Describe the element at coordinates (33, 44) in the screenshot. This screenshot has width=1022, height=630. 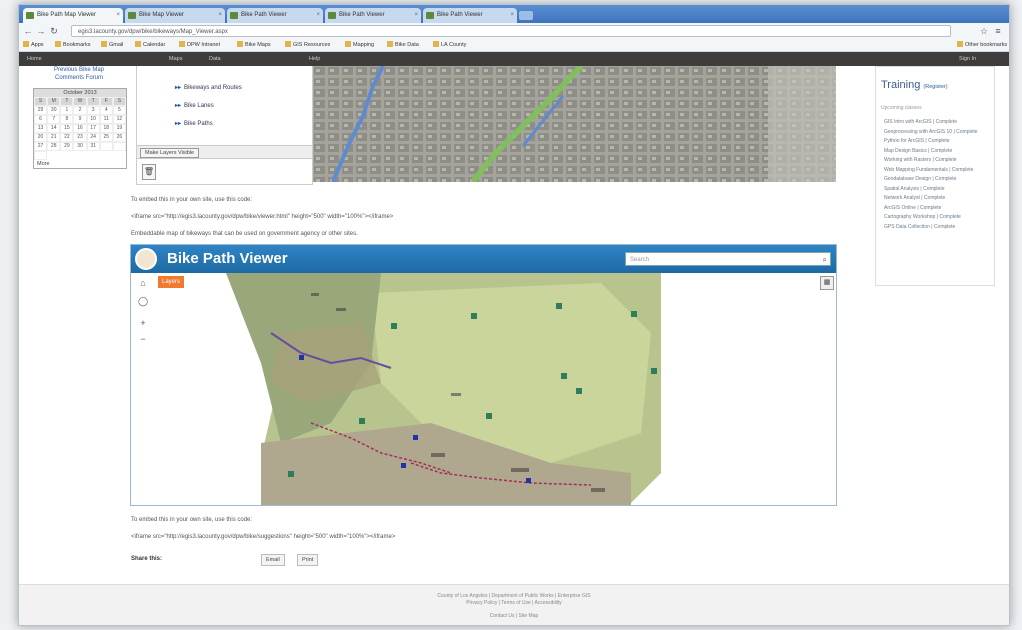
I see `bookmark-item: Apps` at that location.